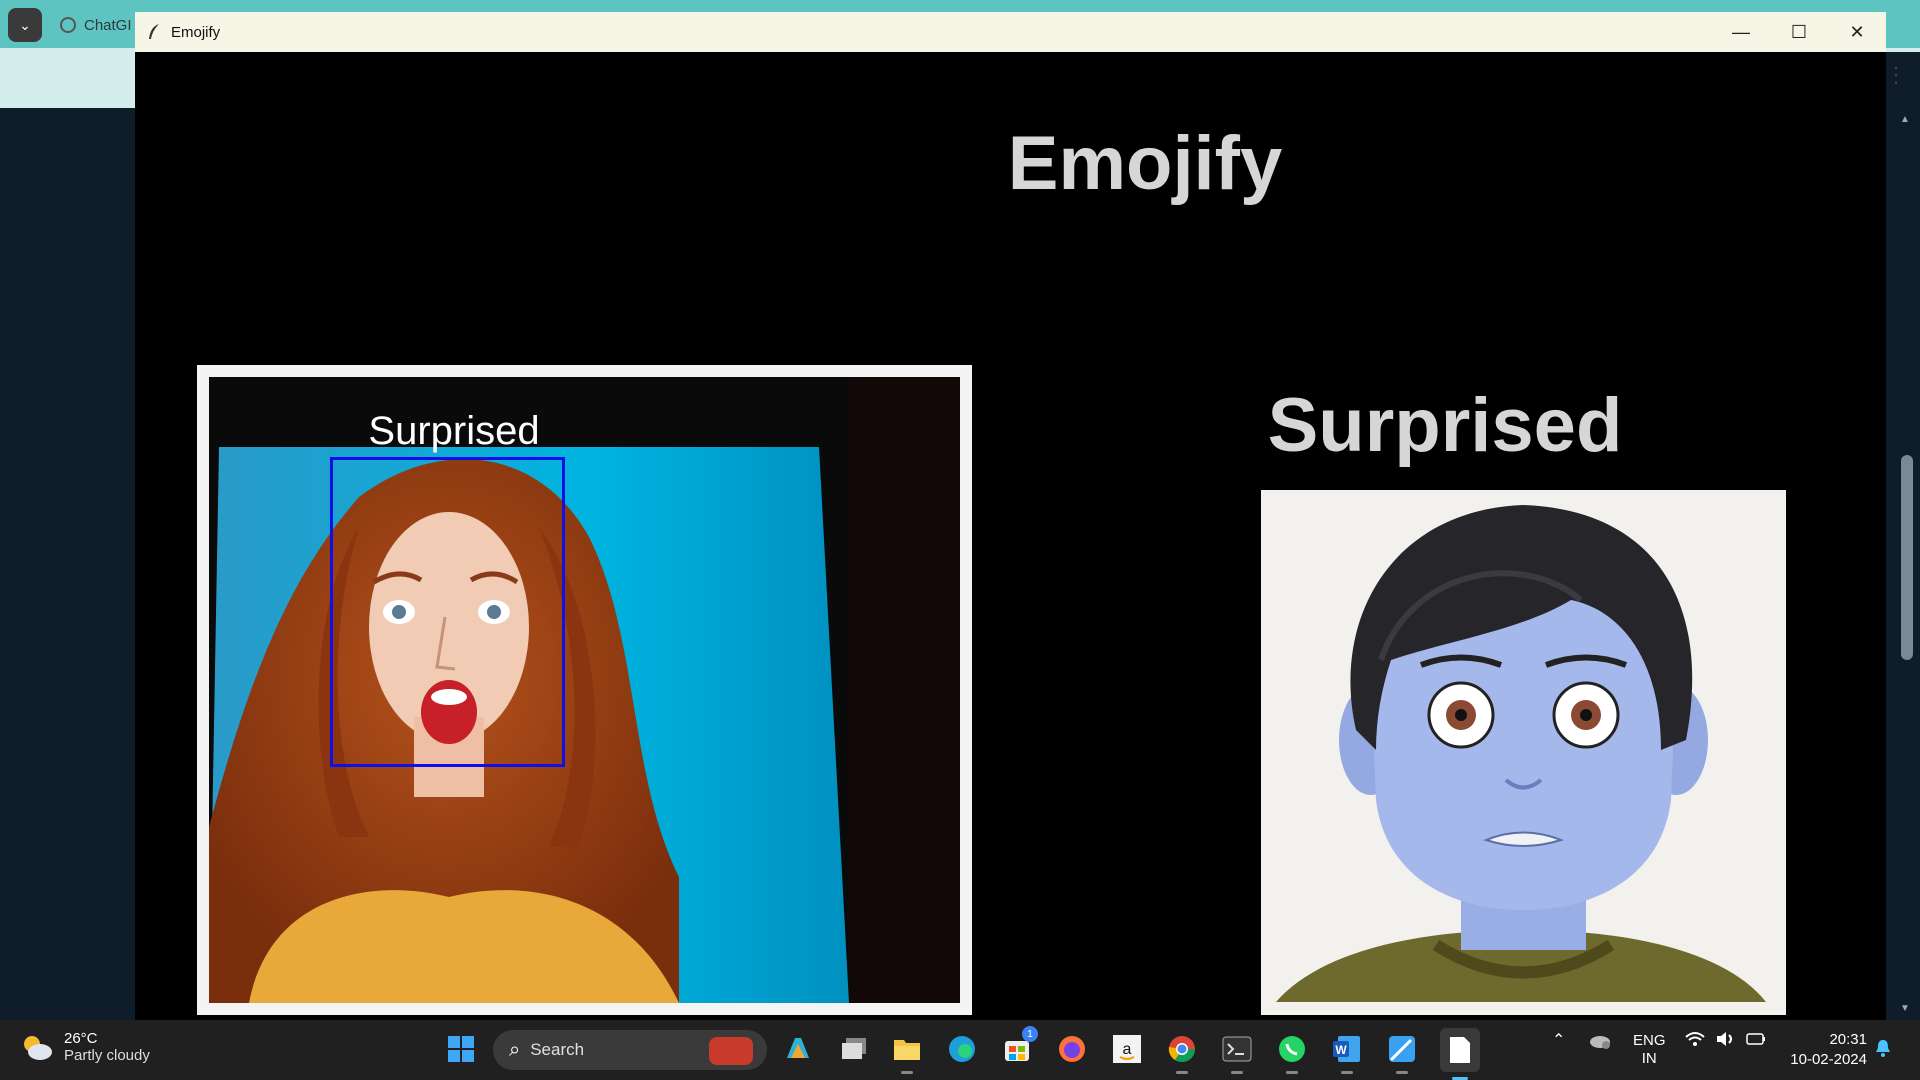 This screenshot has height=1080, width=1920. Describe the element at coordinates (1558, 1040) in the screenshot. I see `show-hidden-icons-chevron-icon: ⌃` at that location.